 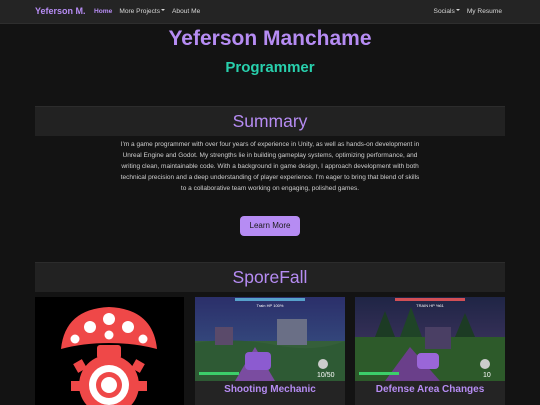 What do you see at coordinates (270, 67) in the screenshot?
I see `hero-role: Programmer` at bounding box center [270, 67].